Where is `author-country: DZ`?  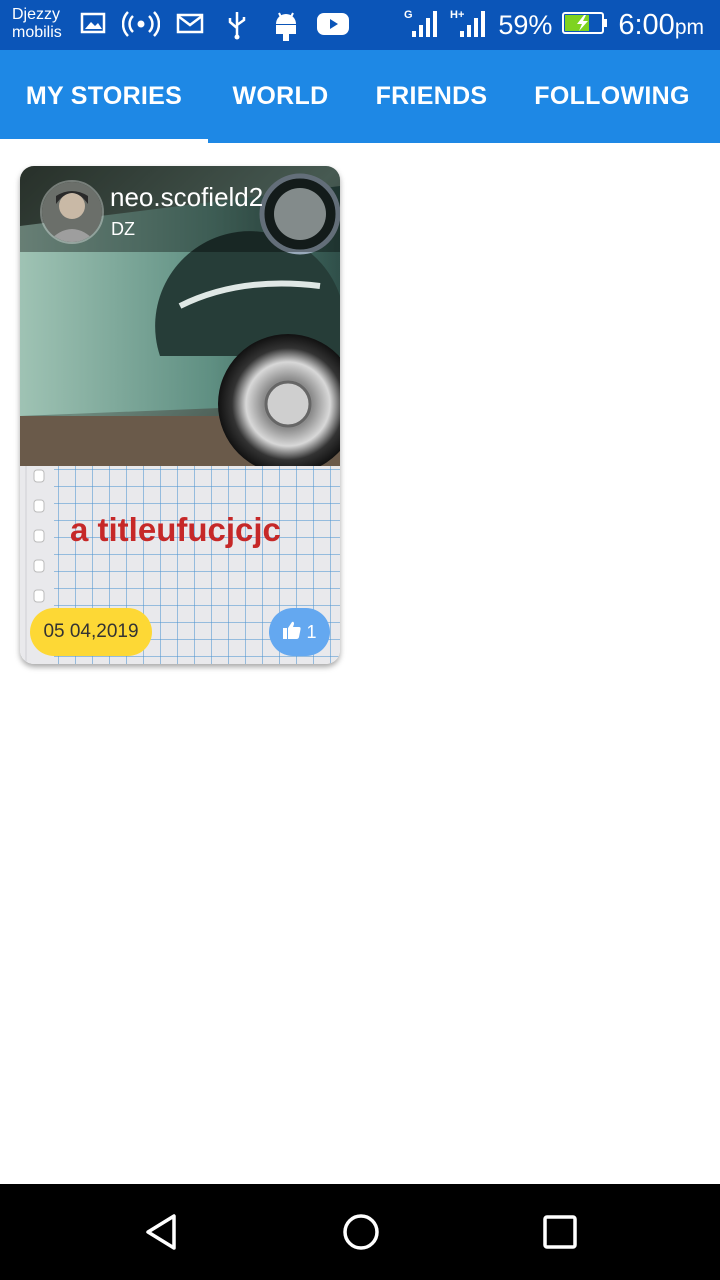
author-country: DZ is located at coordinates (123, 229).